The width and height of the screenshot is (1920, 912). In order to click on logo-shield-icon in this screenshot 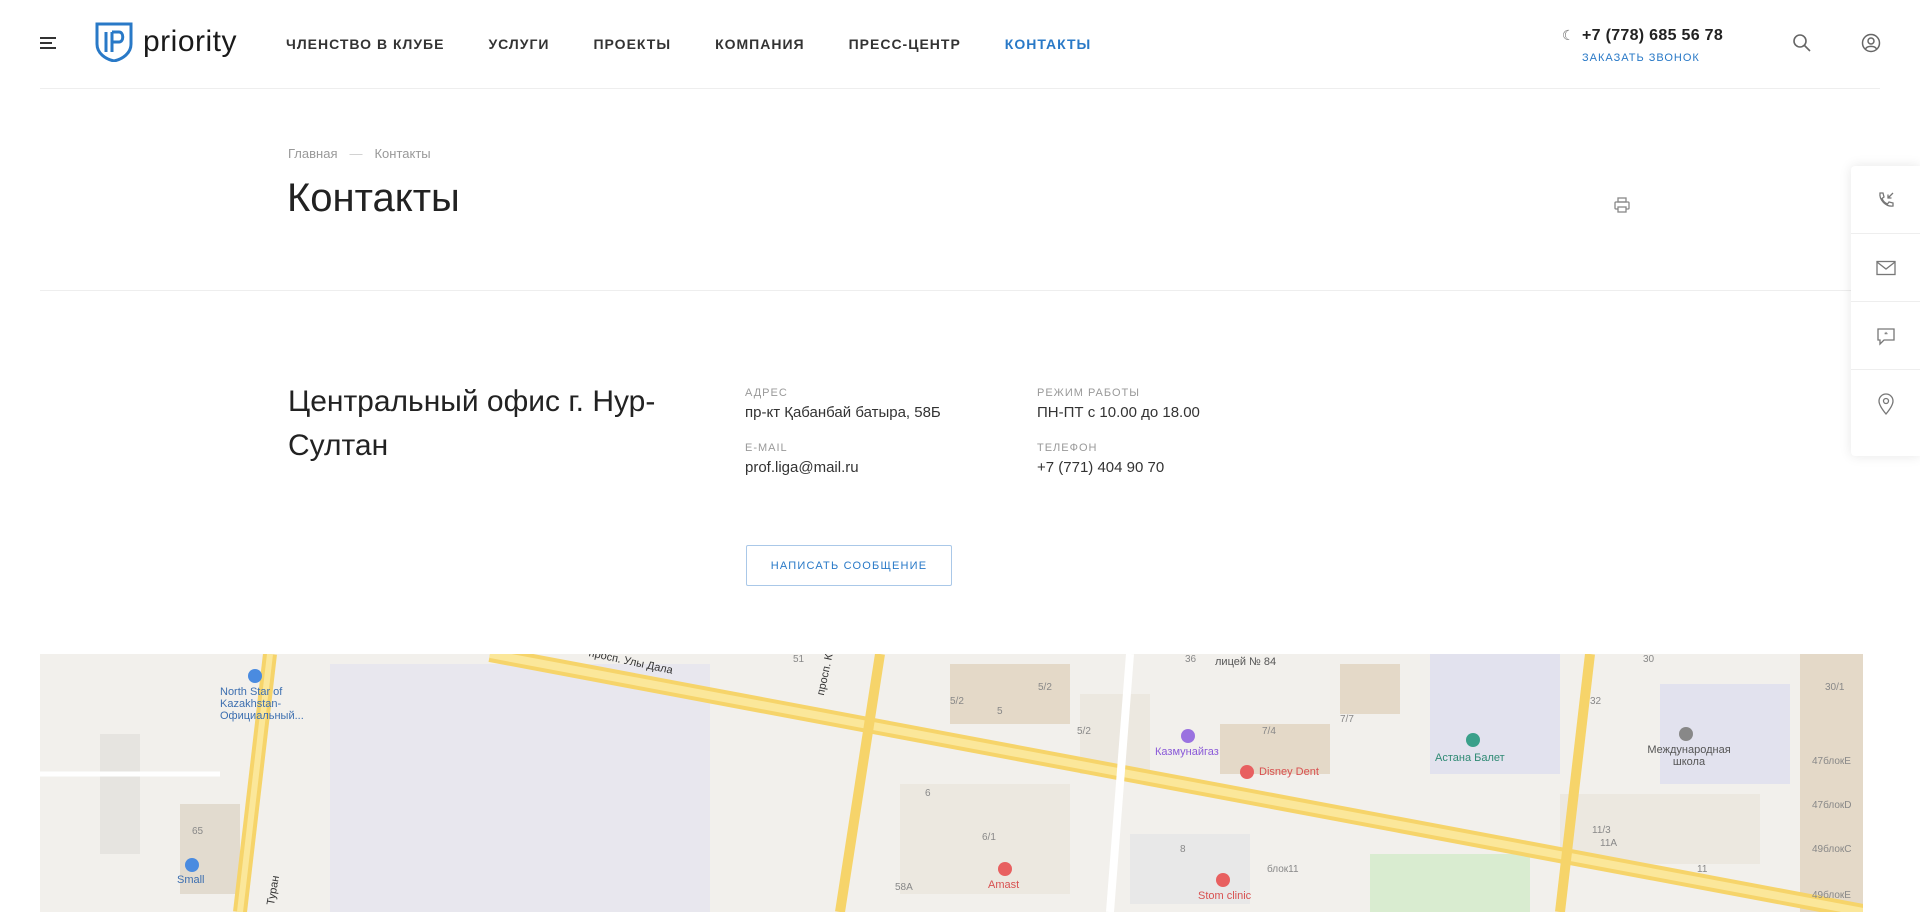, I will do `click(114, 42)`.